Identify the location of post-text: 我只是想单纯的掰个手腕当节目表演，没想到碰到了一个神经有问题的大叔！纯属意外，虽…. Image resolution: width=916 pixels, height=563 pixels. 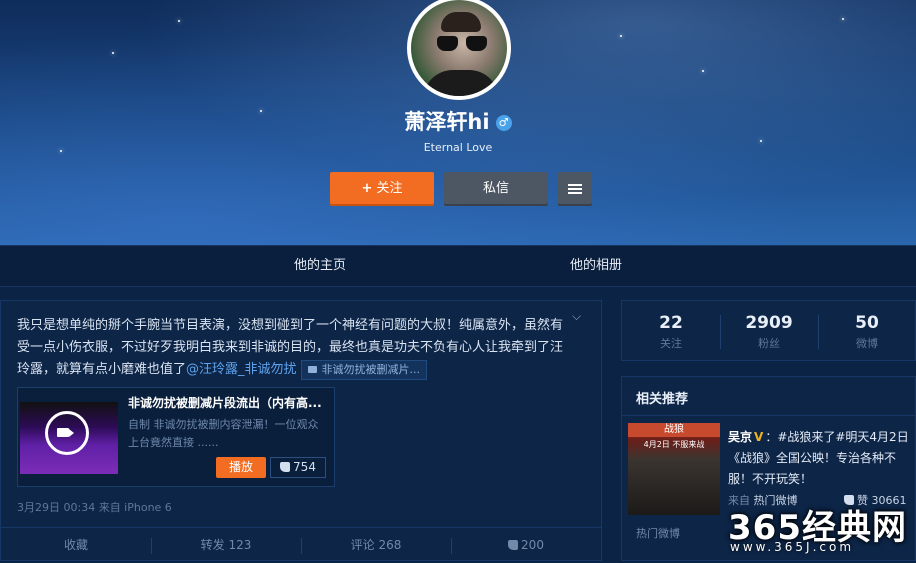
(294, 348).